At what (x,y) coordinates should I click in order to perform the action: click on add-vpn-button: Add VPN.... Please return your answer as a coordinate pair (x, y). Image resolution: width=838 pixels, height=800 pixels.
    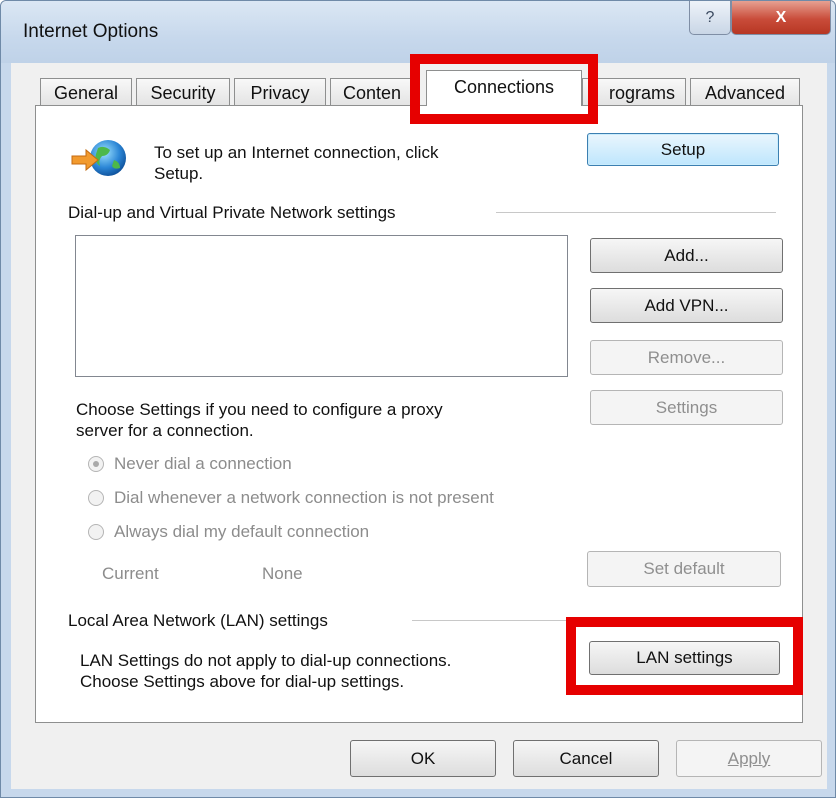
    Looking at the image, I should click on (686, 305).